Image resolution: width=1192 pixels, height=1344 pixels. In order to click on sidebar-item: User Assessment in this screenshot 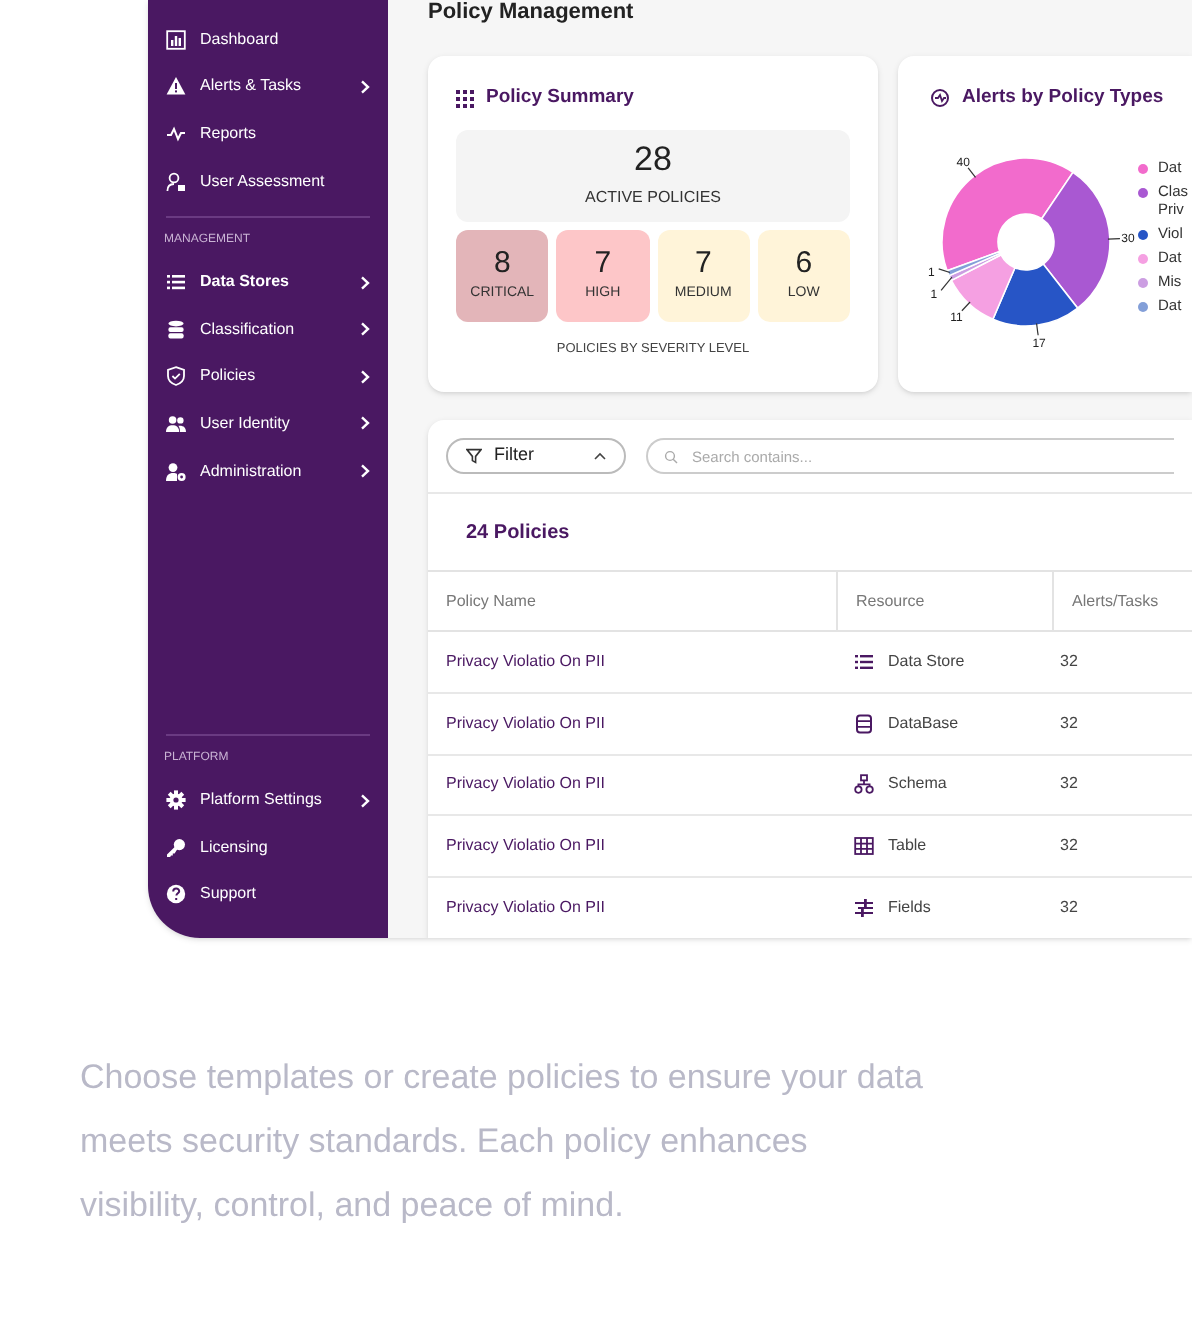, I will do `click(268, 181)`.